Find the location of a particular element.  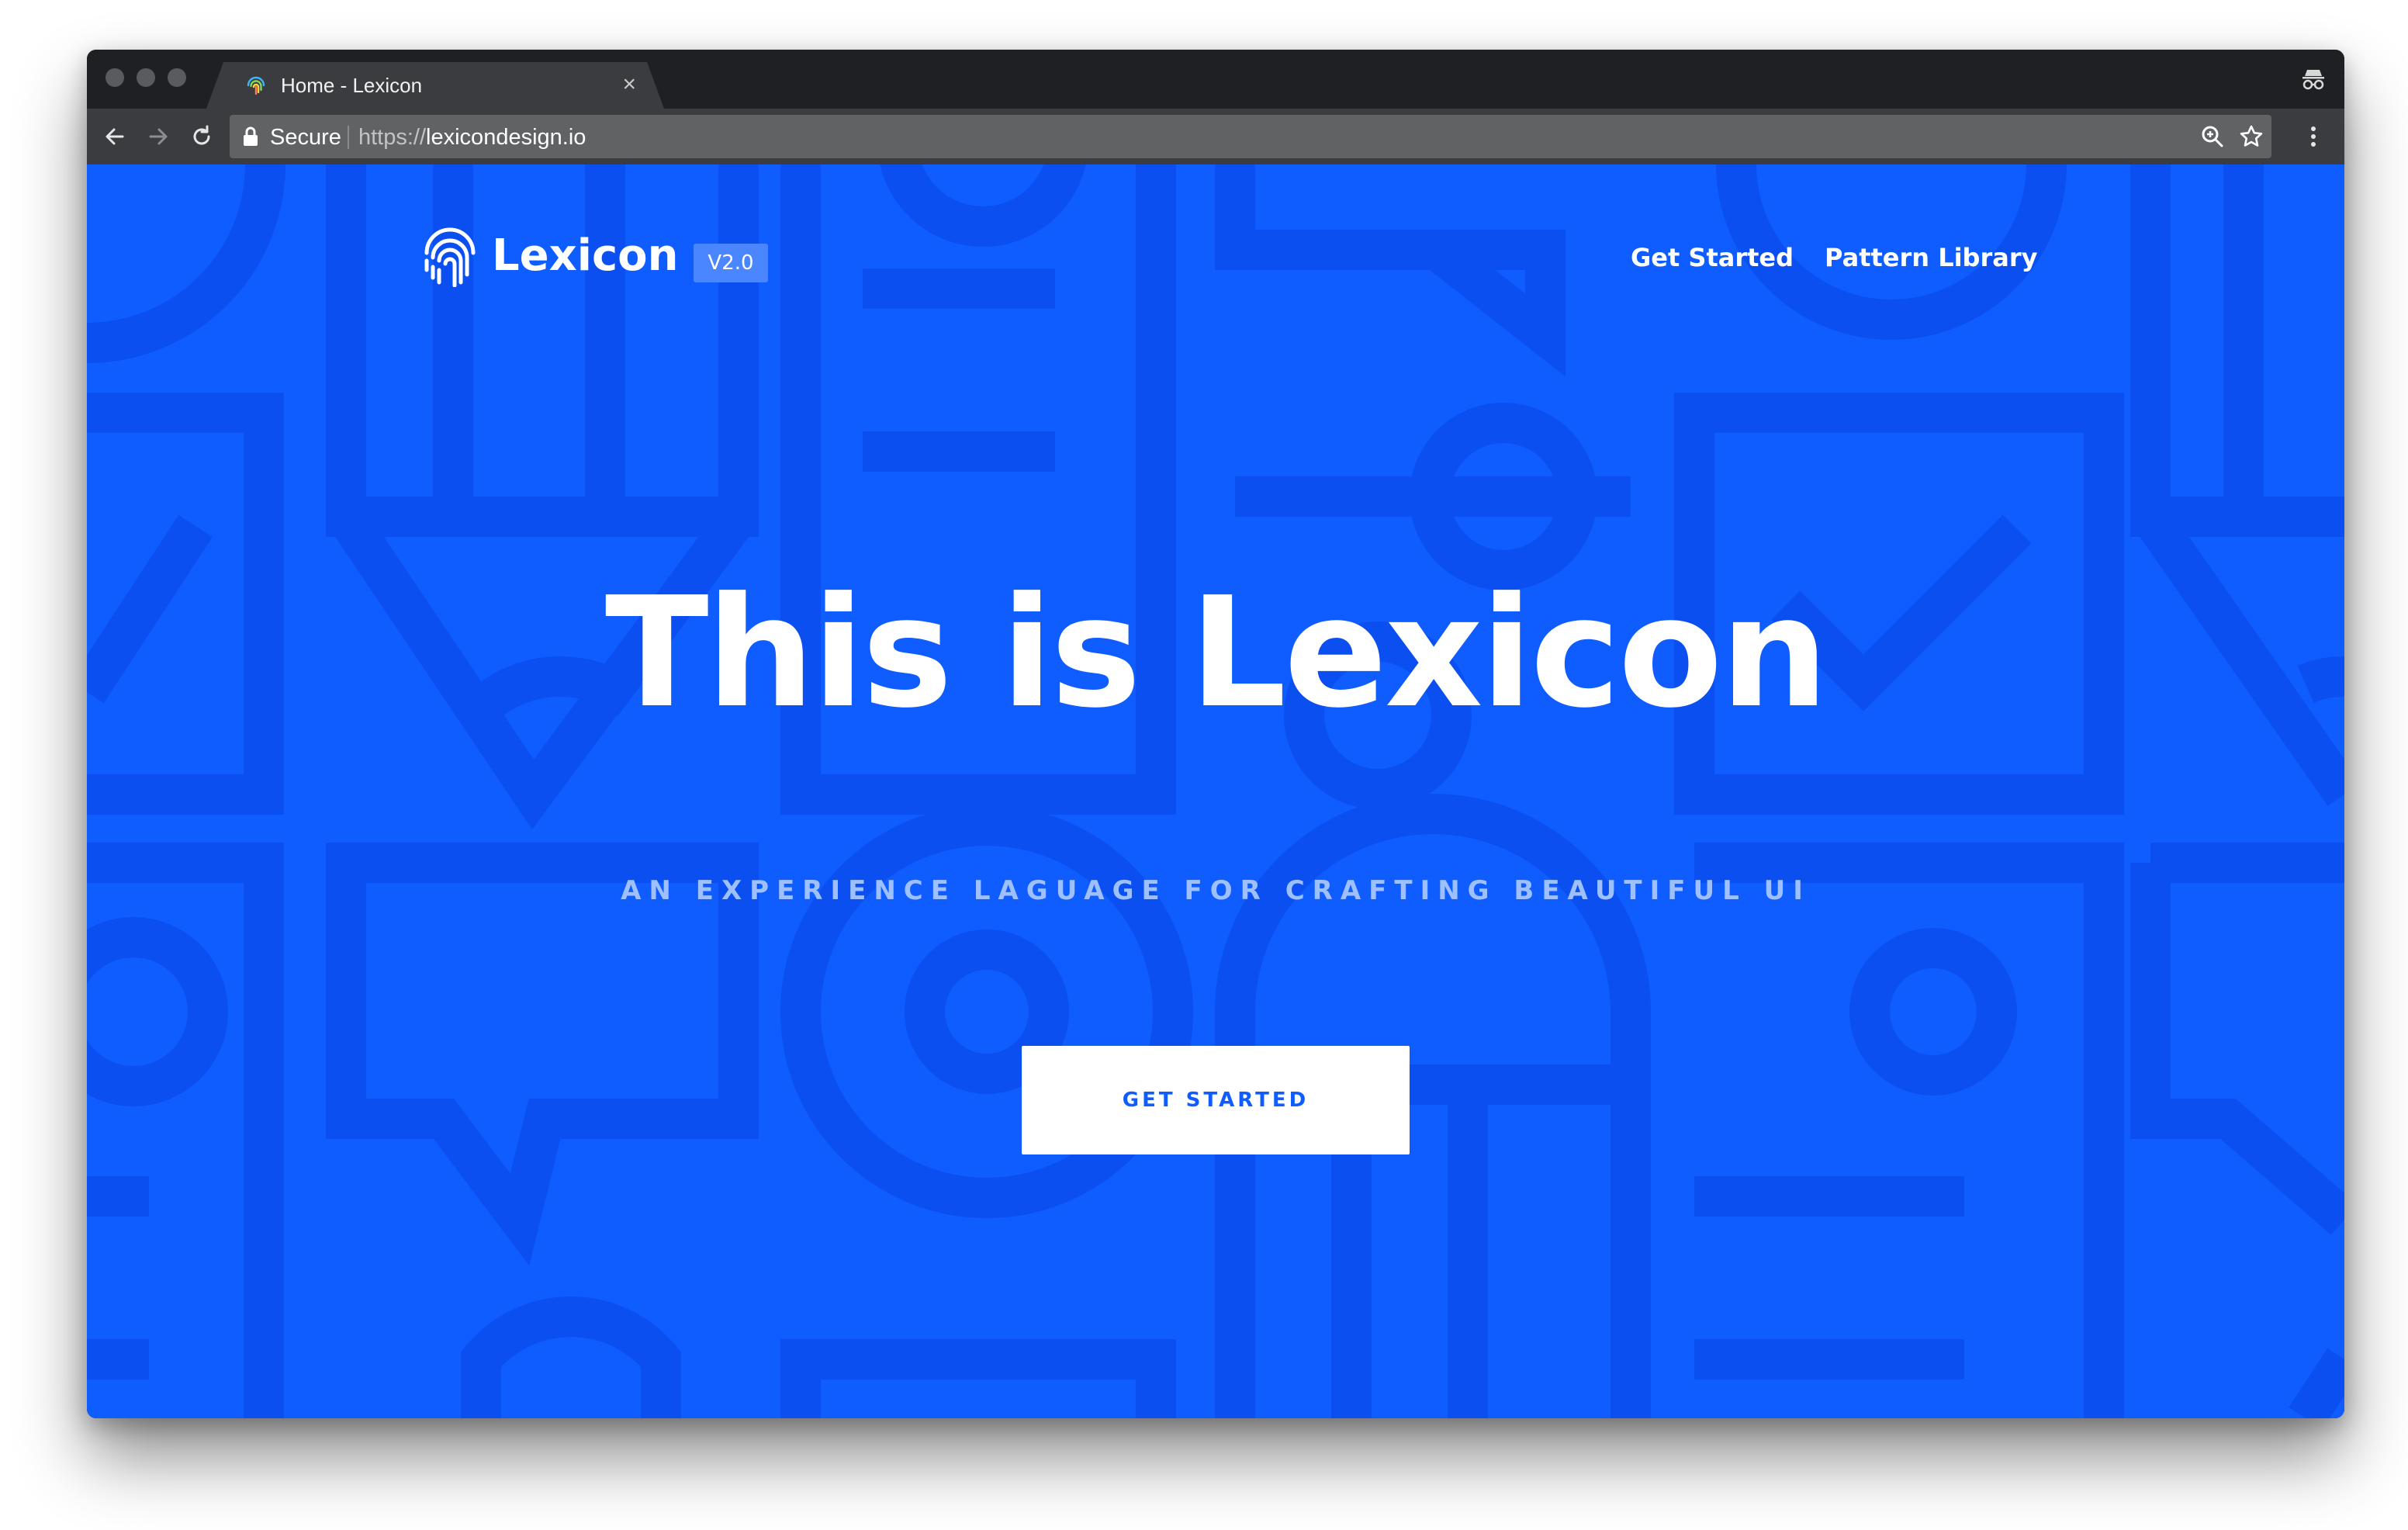

zoom-icon is located at coordinates (2212, 137).